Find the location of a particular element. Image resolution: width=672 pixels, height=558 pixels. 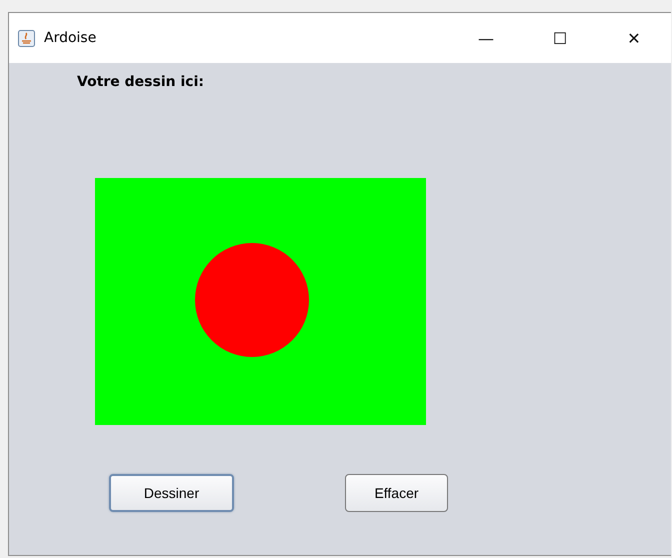

close-button: ✕ is located at coordinates (634, 38).